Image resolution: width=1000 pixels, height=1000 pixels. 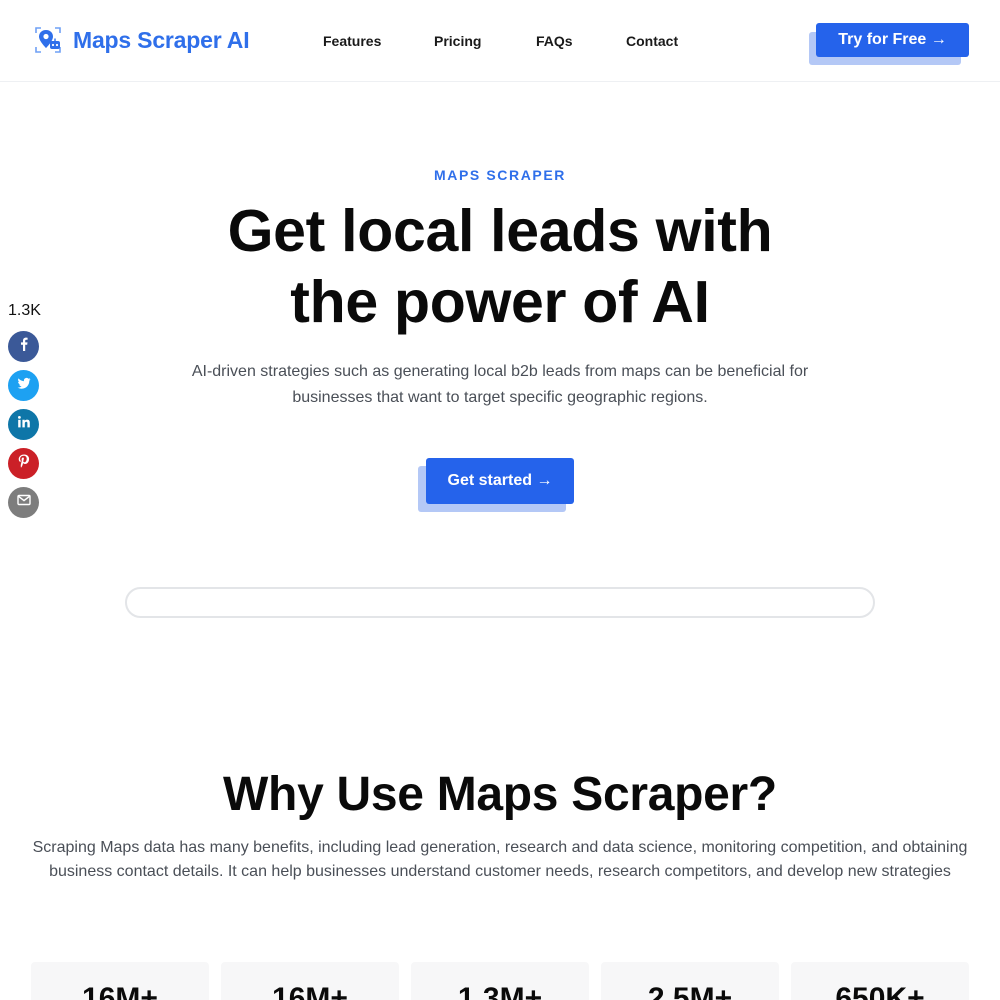 What do you see at coordinates (457, 41) in the screenshot?
I see `nav-pricing: Pricing` at bounding box center [457, 41].